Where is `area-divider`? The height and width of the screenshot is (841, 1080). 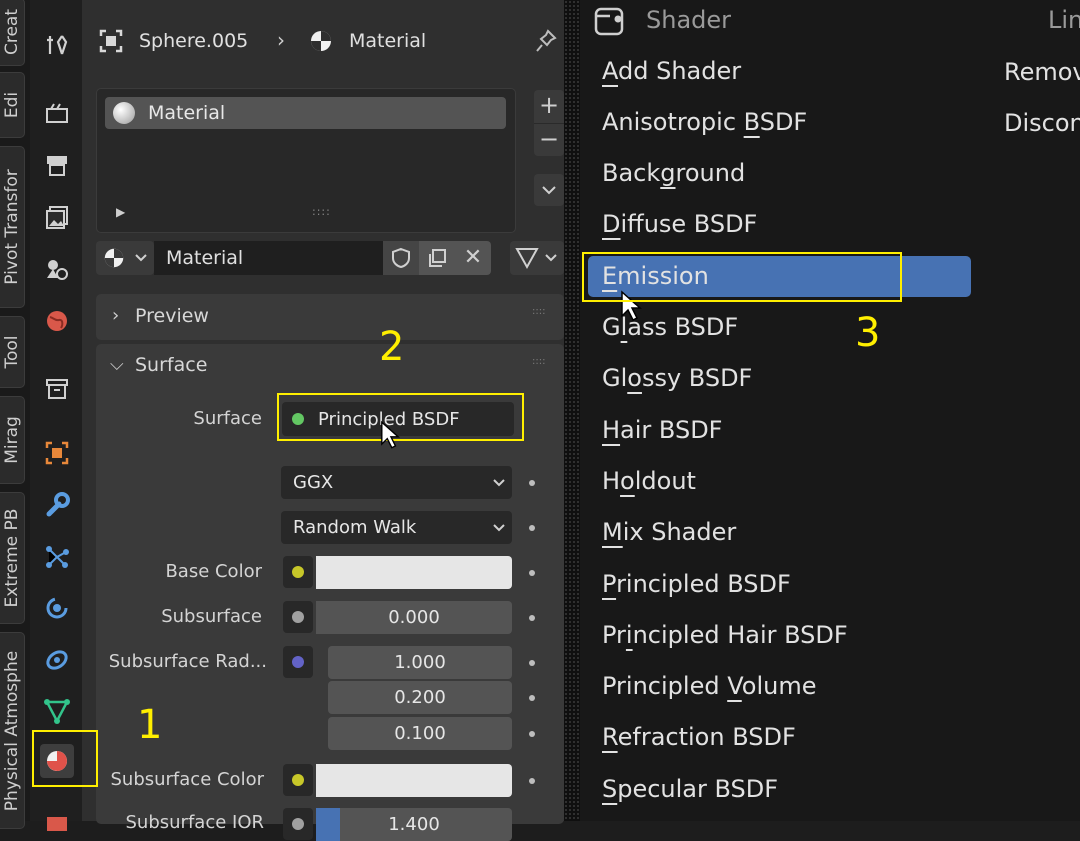 area-divider is located at coordinates (572, 410).